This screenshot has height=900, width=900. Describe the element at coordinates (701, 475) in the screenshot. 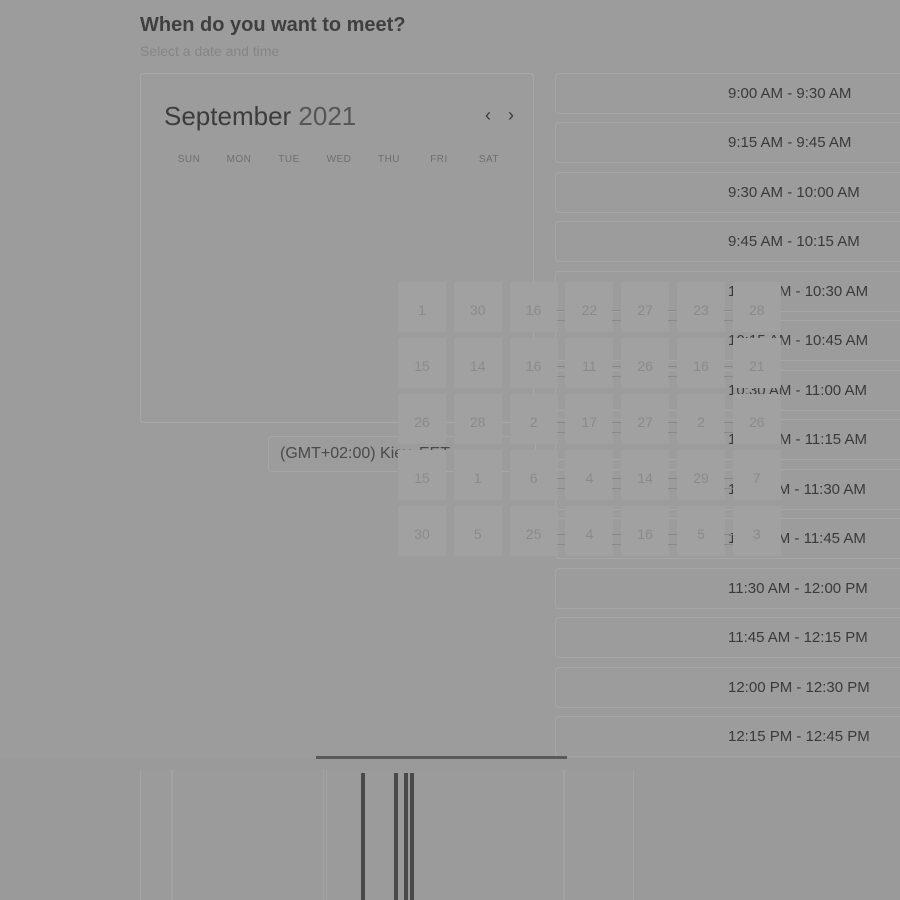

I see `ghost-date-cell: 29` at that location.